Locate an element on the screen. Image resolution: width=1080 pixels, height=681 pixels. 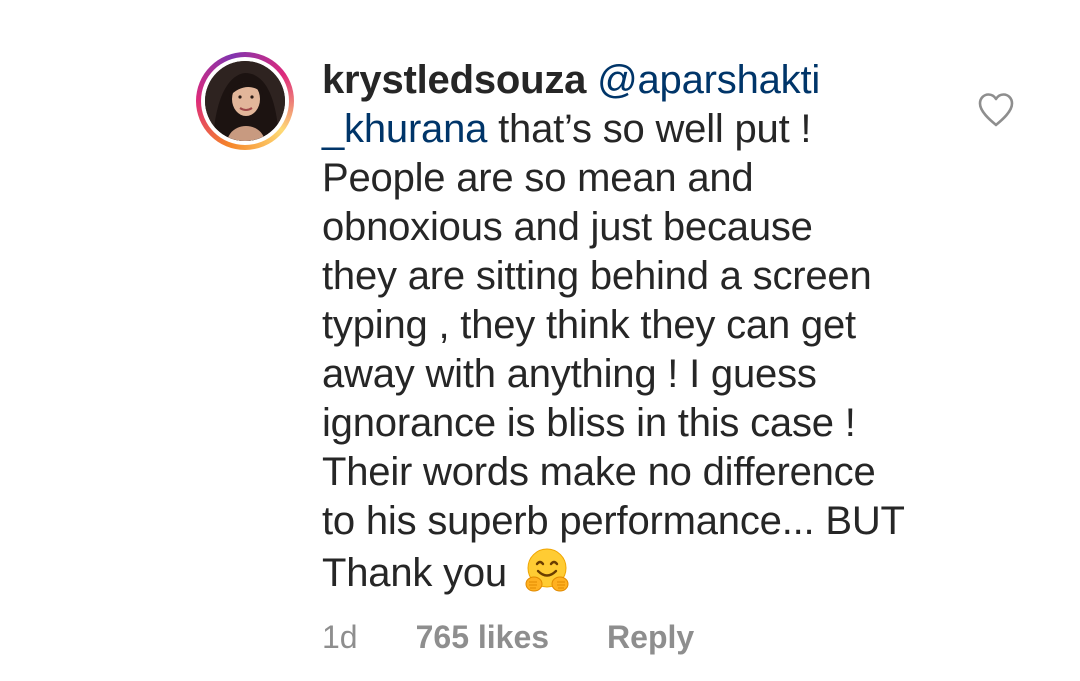
comment-text-segment: Thank you is located at coordinates (420, 573).